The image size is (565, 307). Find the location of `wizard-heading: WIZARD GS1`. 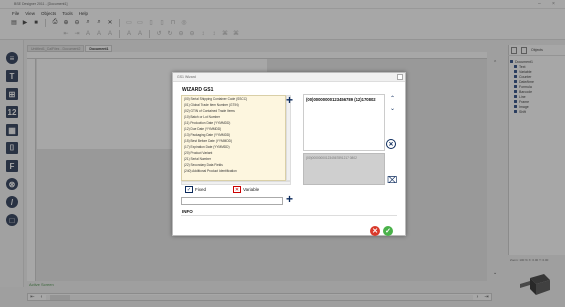

wizard-heading: WIZARD GS1 is located at coordinates (198, 90).